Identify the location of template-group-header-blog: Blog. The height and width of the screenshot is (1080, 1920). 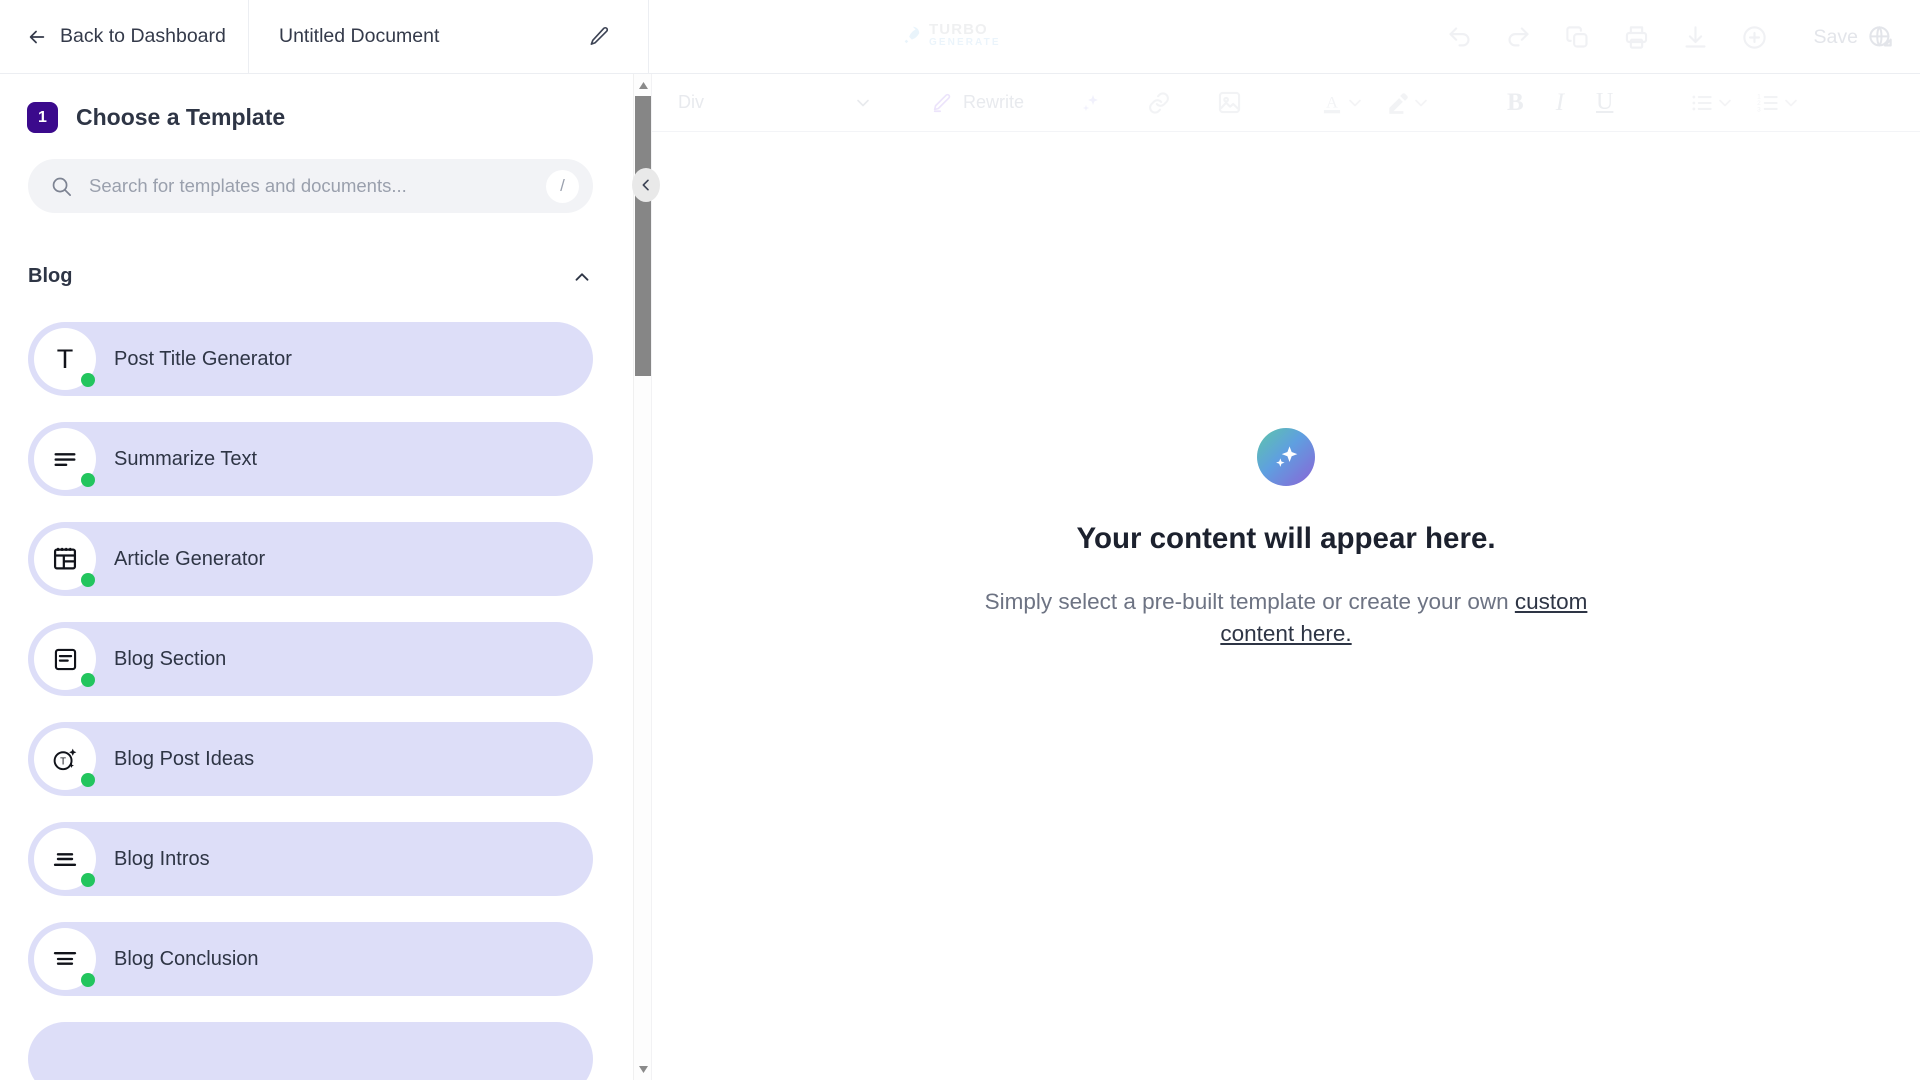
(310, 276).